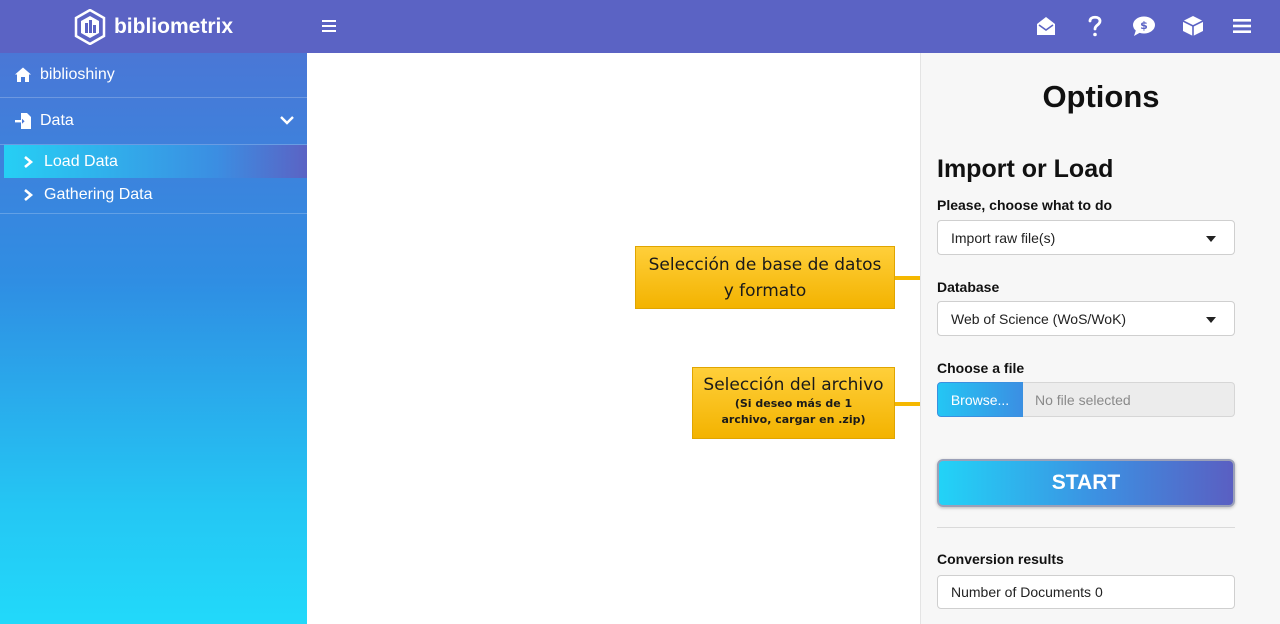 This screenshot has height=624, width=1280. What do you see at coordinates (1192, 26) in the screenshot?
I see `cube-icon` at bounding box center [1192, 26].